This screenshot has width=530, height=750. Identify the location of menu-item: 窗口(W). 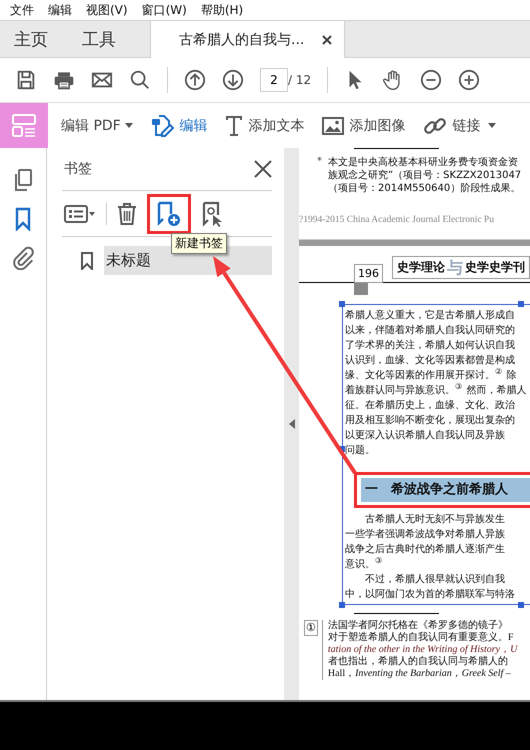
(164, 10).